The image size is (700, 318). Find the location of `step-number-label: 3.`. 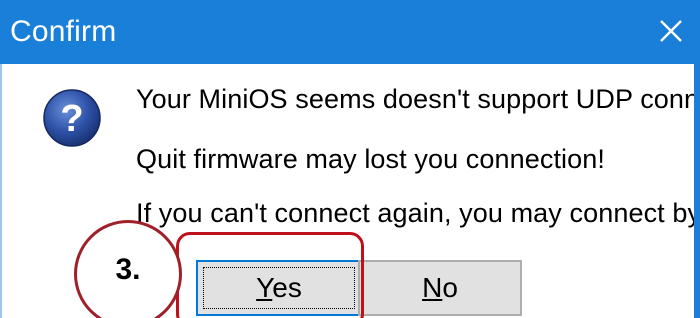

step-number-label: 3. is located at coordinates (128, 269).